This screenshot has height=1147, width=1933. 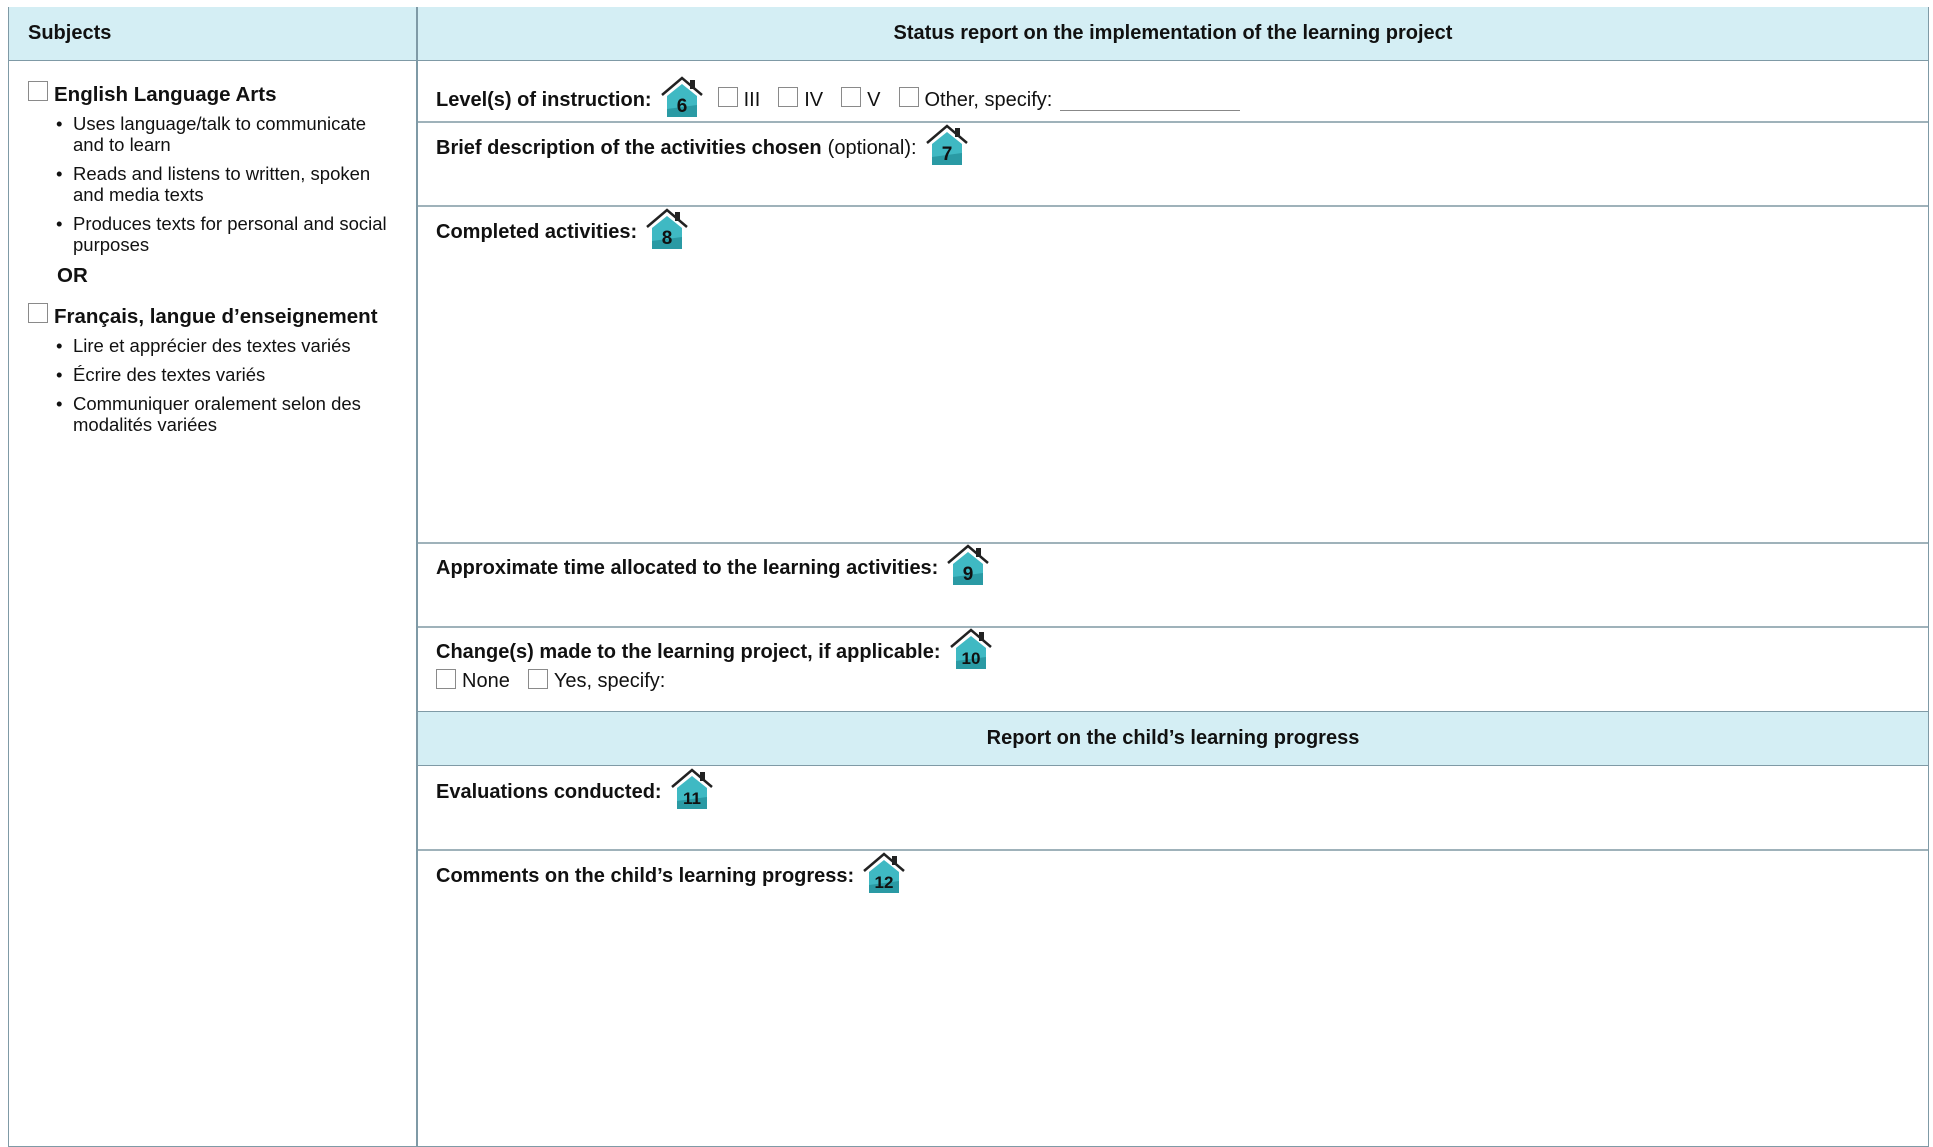 I want to click on list-item: • Écrire des textes variés, so click(x=161, y=374).